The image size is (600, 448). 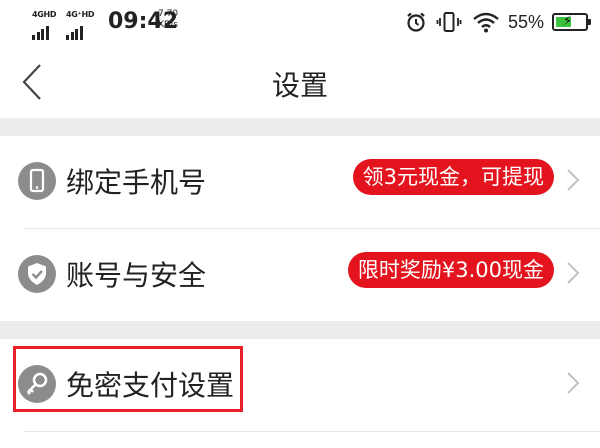 What do you see at coordinates (312, 431) in the screenshot?
I see `row-divider` at bounding box center [312, 431].